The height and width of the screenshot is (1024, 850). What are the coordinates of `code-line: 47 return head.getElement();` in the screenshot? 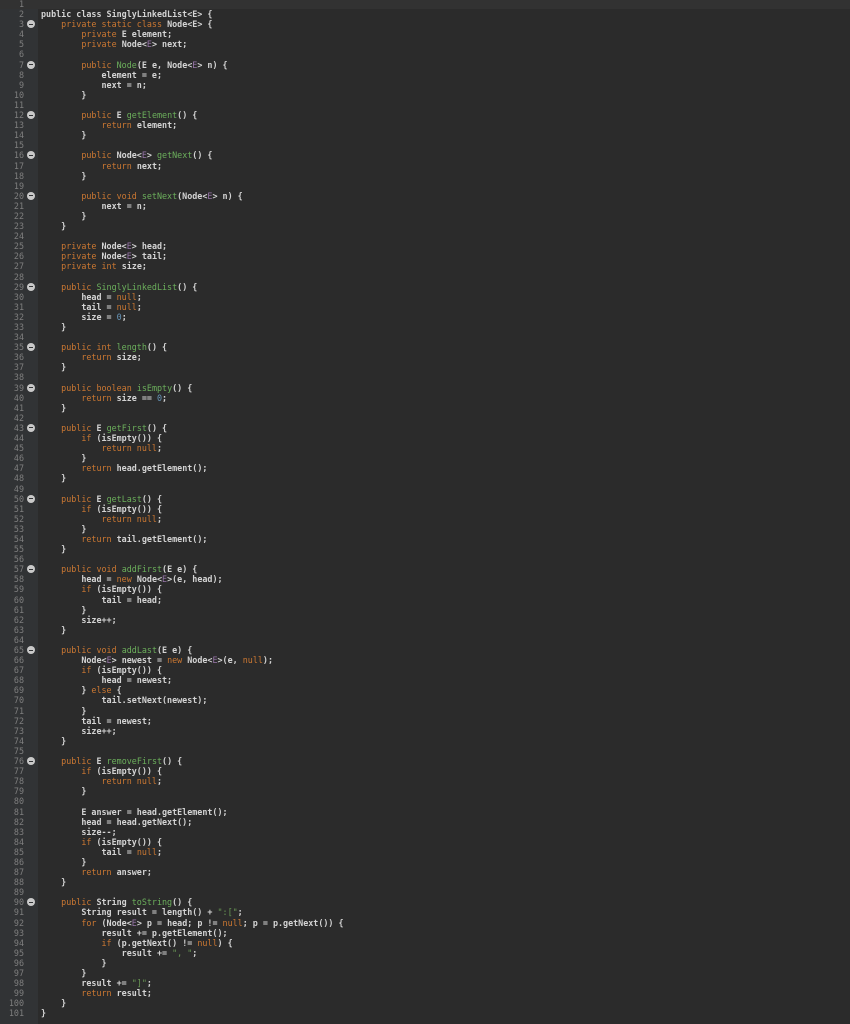 It's located at (425, 468).